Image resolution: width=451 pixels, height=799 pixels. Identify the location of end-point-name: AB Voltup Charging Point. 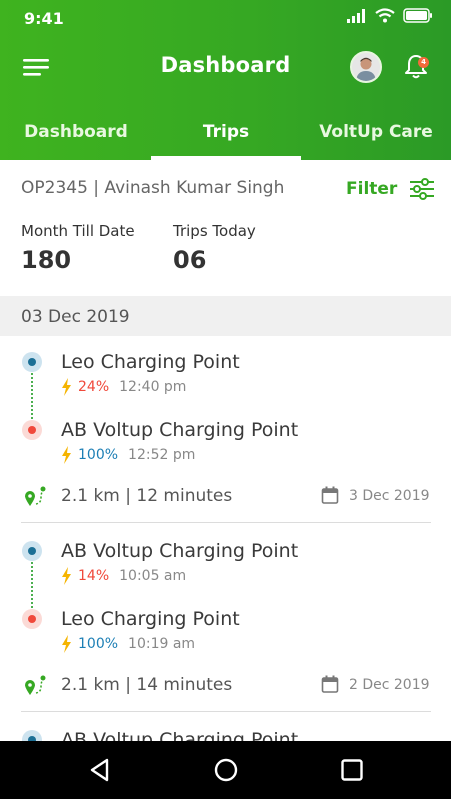
(180, 430).